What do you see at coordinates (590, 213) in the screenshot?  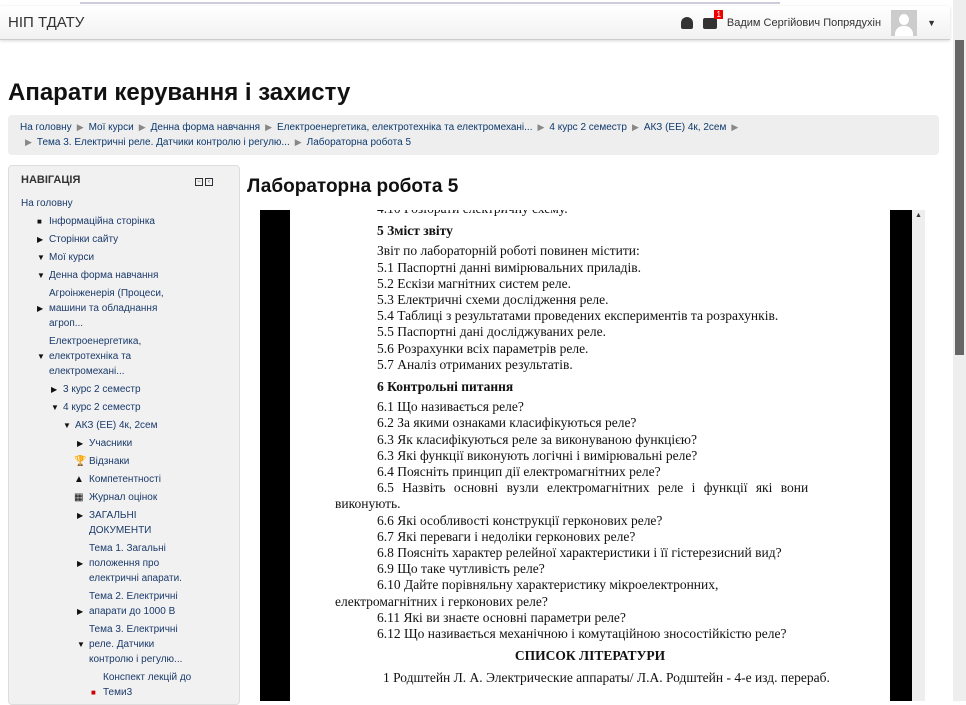 I see `document-line: 4.10 Розібрати електричну схему.` at bounding box center [590, 213].